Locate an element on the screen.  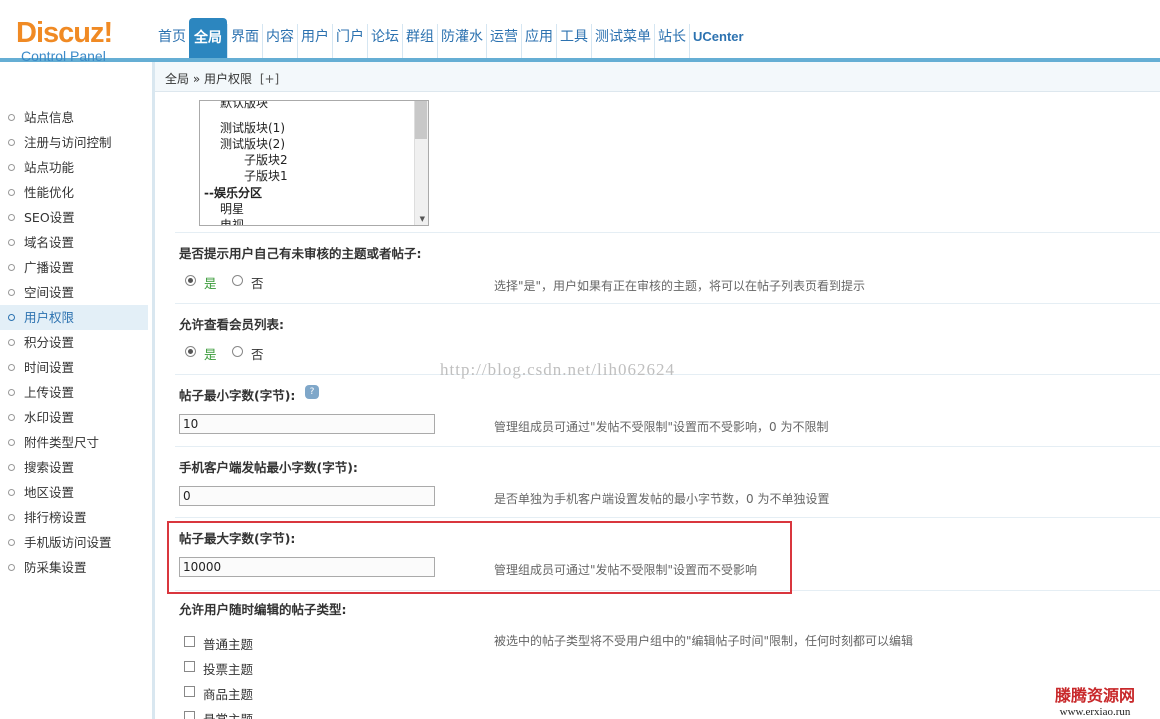
brand-watermark: 滕腾资源网 www.erxiao.run is located at coordinates (1095, 700).